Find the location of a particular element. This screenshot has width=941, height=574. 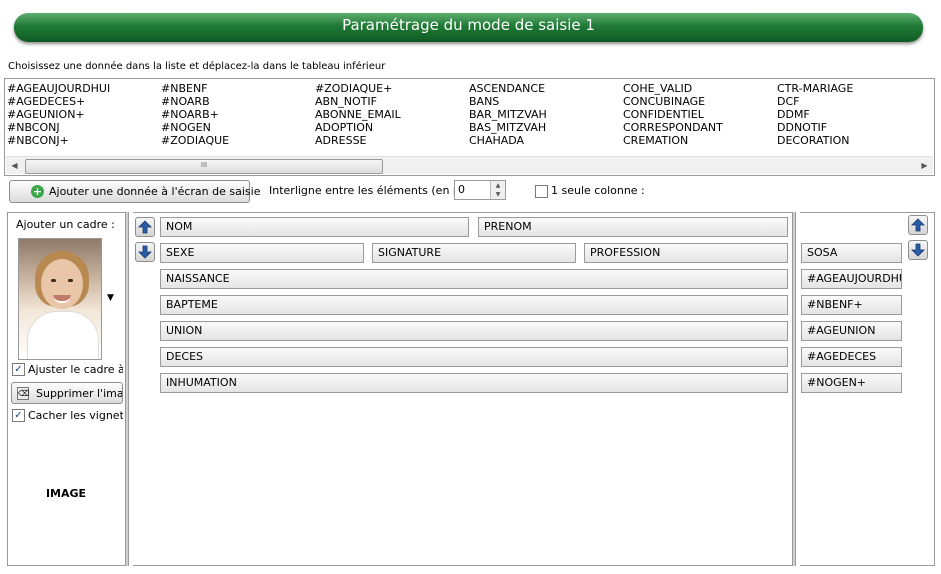

unused-field-nbenf: #NBENF+ is located at coordinates (851, 305).